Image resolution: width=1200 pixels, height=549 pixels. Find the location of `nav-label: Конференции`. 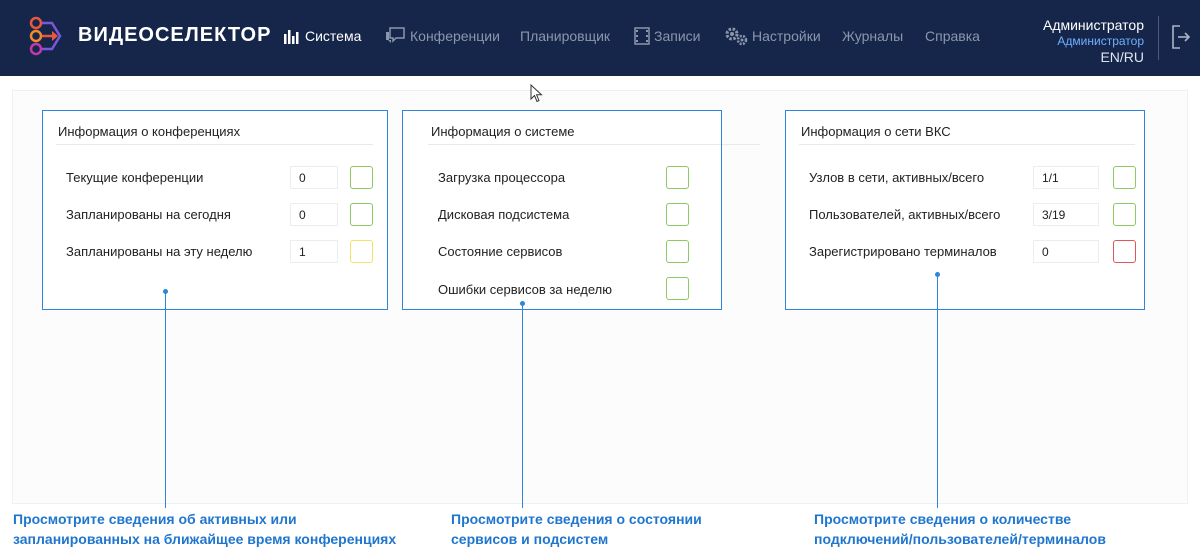

nav-label: Конференции is located at coordinates (455, 36).